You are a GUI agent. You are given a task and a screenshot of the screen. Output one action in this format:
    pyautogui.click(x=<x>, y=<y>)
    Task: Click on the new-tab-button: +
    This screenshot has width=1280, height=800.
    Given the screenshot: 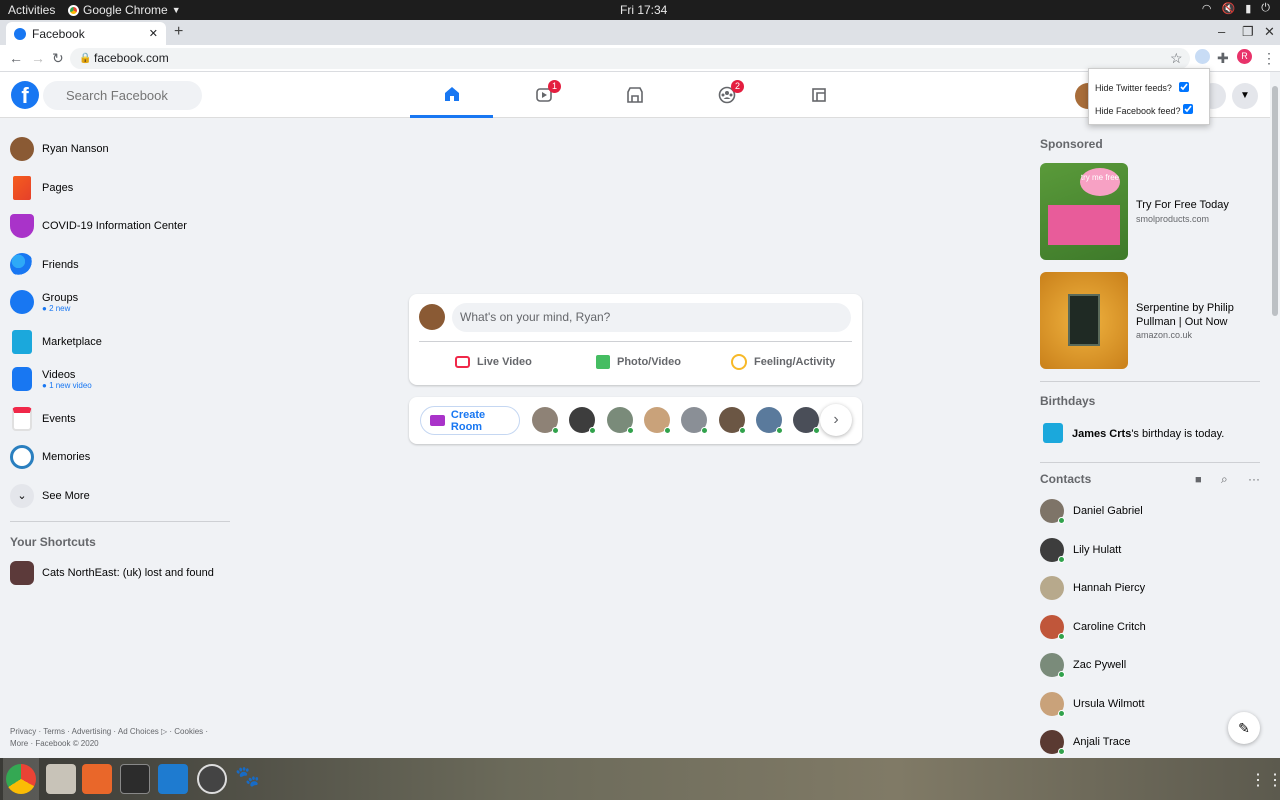 What is the action you would take?
    pyautogui.click(x=178, y=32)
    